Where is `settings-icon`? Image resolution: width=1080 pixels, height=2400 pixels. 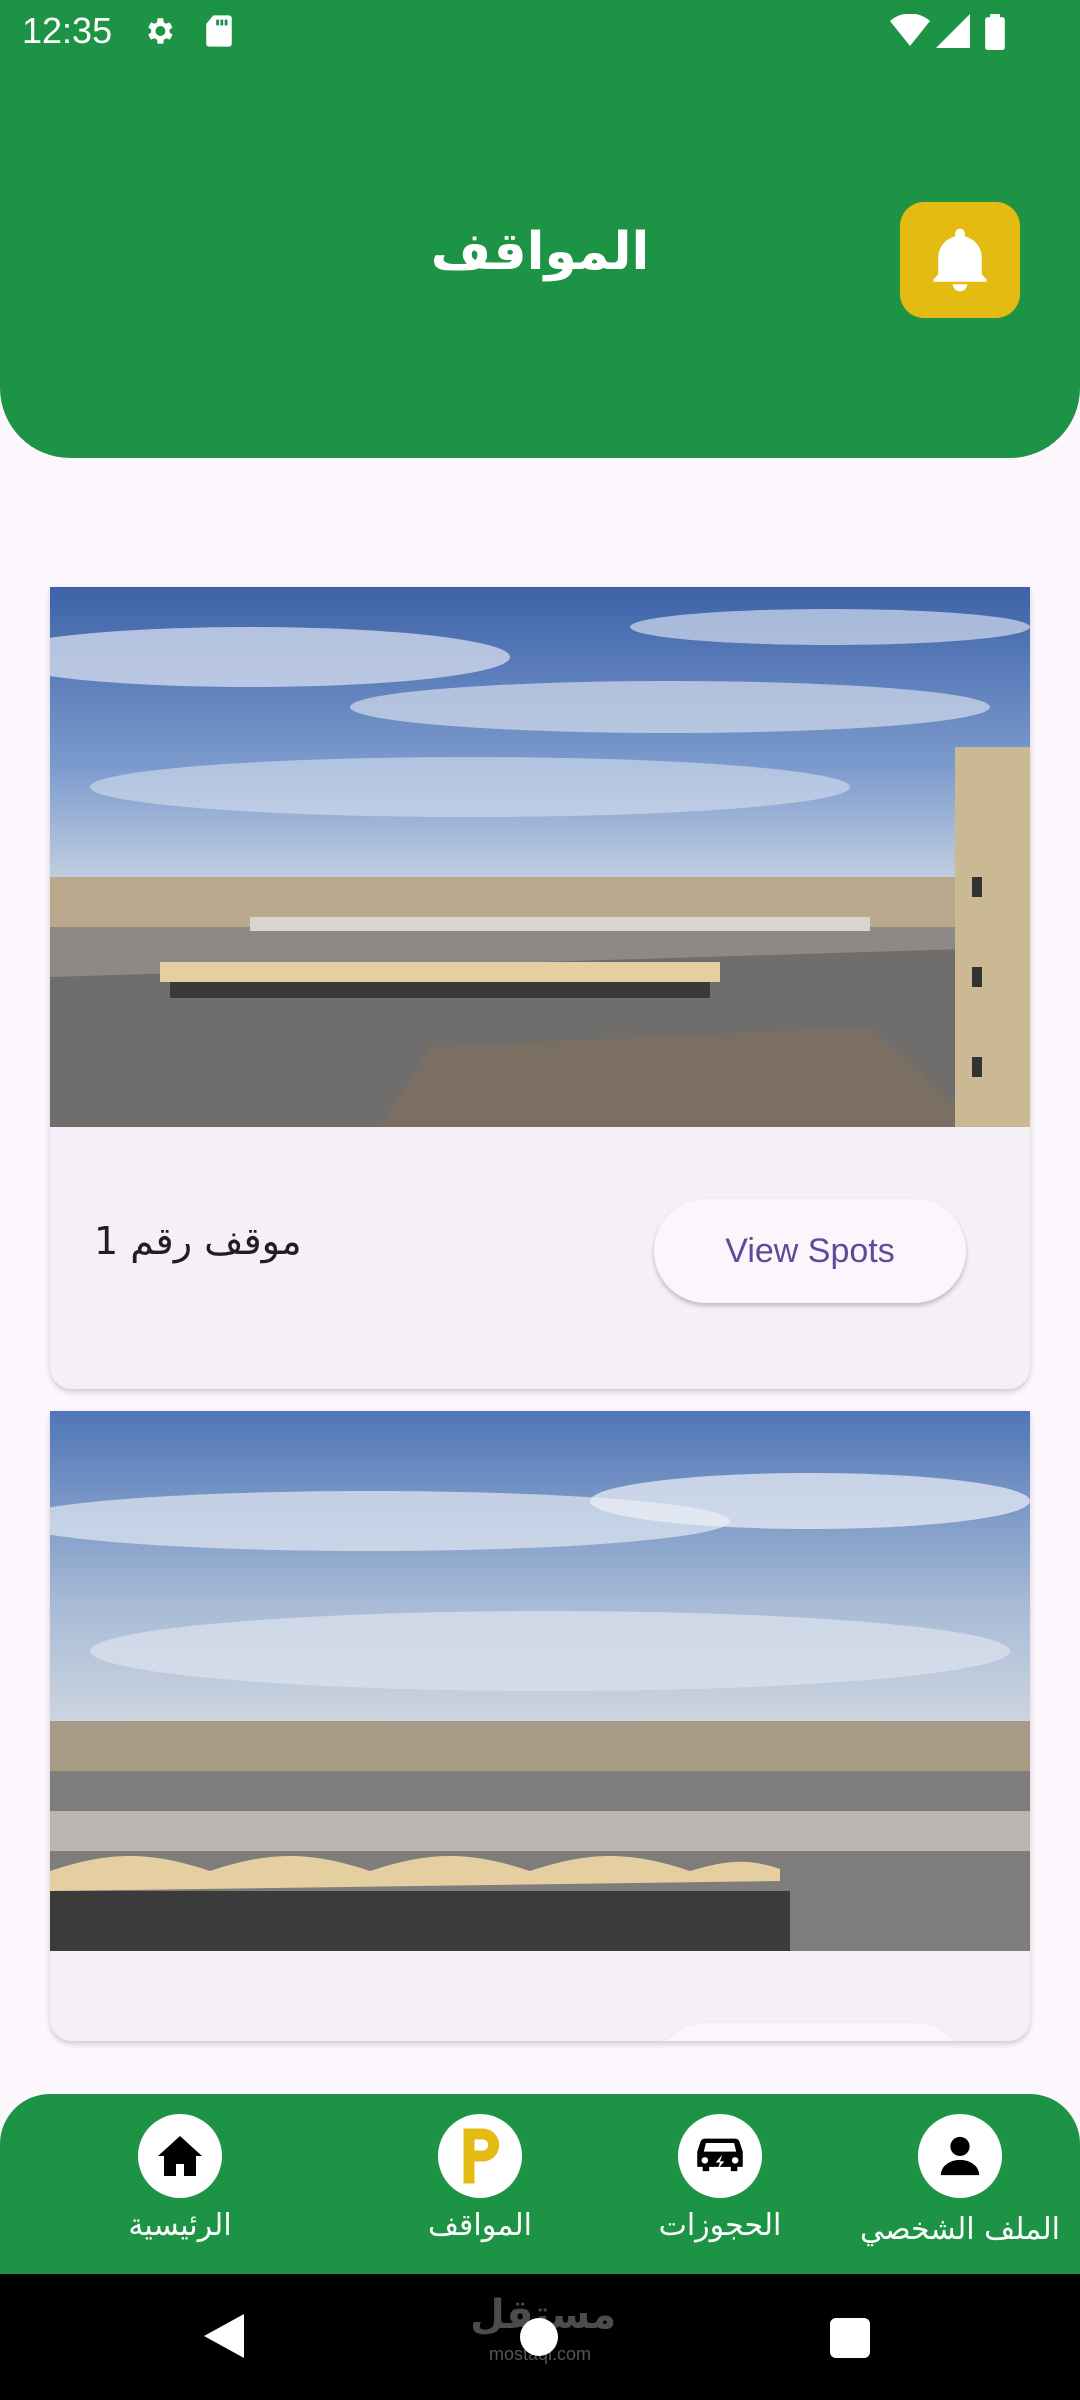
settings-icon is located at coordinates (160, 31).